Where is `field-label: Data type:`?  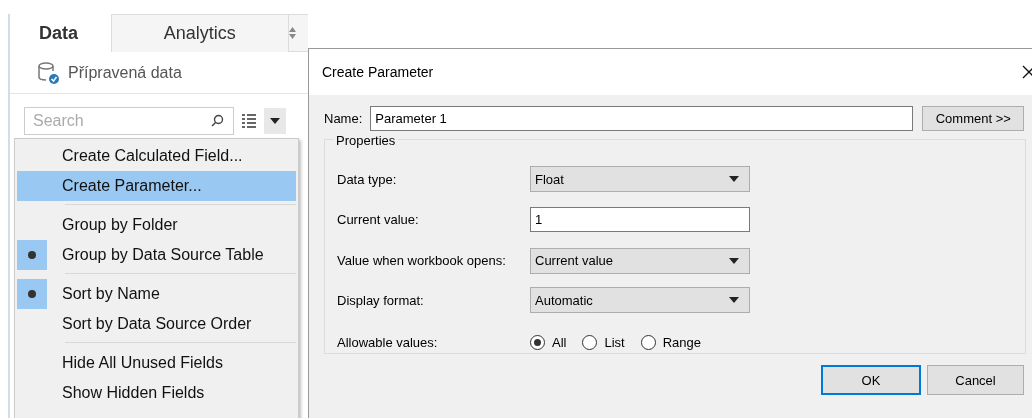 field-label: Data type: is located at coordinates (367, 179).